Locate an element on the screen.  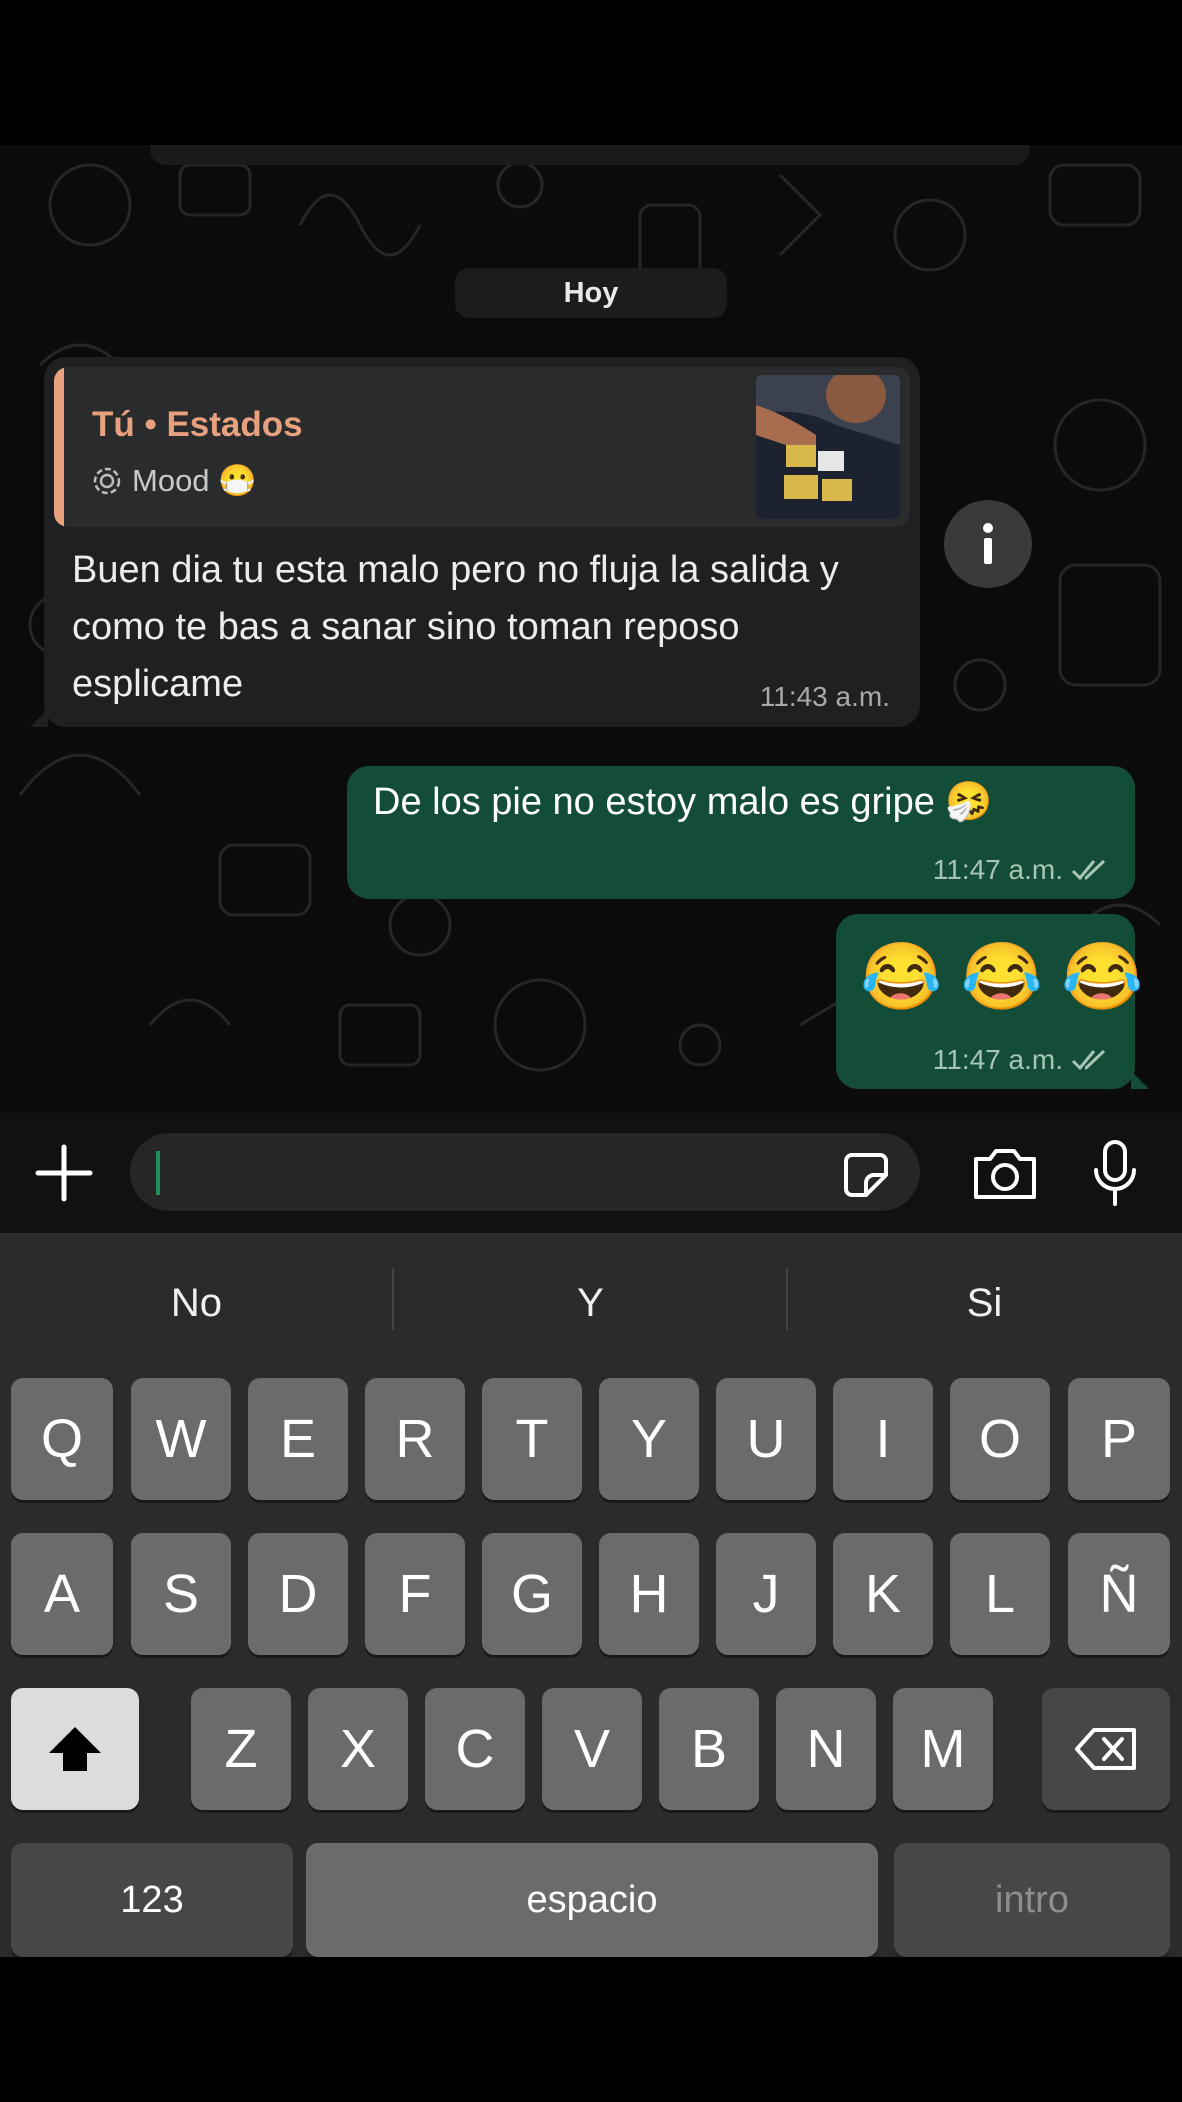
key-w: W is located at coordinates (181, 1439).